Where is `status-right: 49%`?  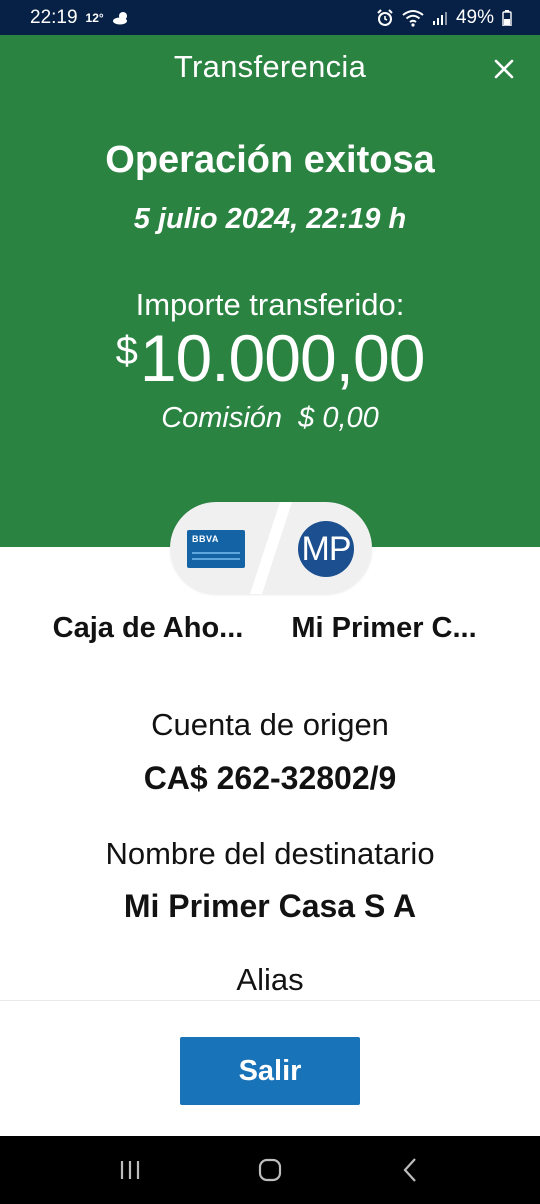
status-right: 49% is located at coordinates (444, 18).